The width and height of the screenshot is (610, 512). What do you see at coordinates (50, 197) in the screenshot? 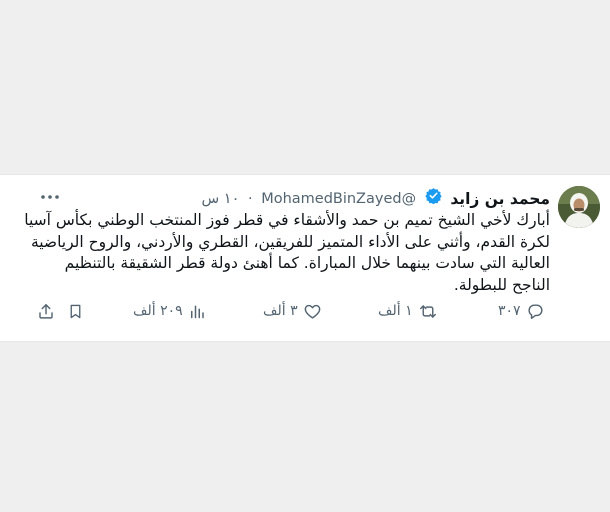
I see `more-dots-icon` at bounding box center [50, 197].